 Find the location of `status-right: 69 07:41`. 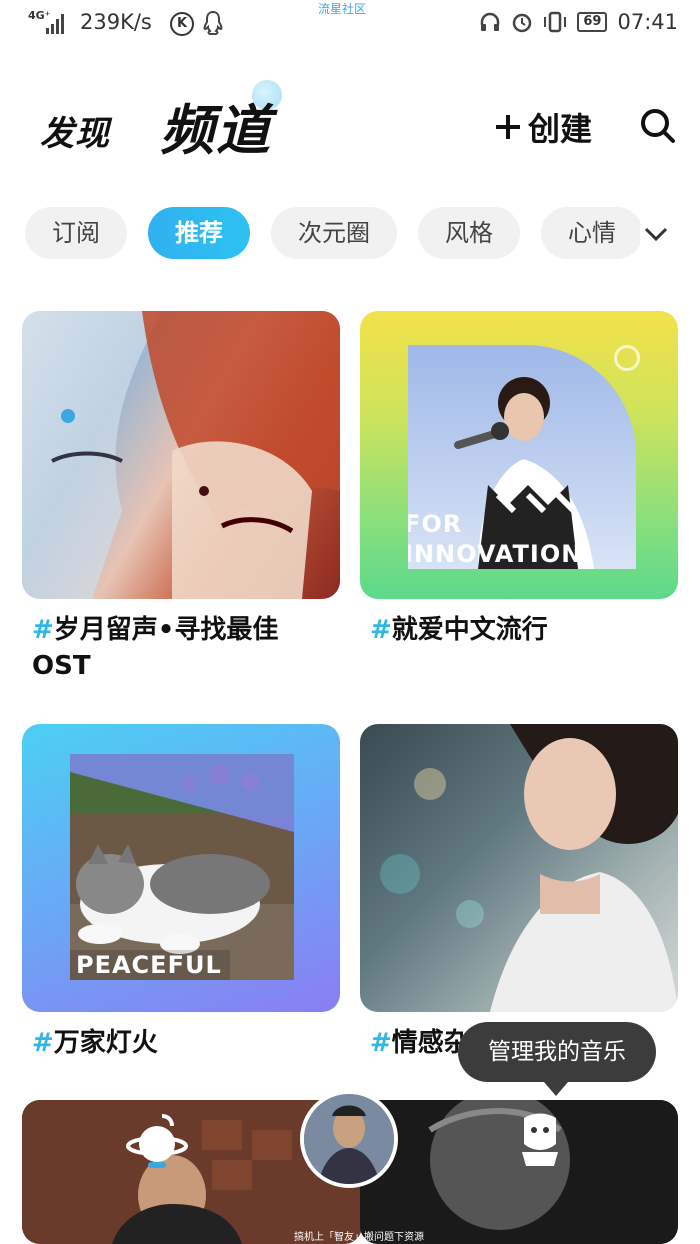

status-right: 69 07:41 is located at coordinates (578, 22).